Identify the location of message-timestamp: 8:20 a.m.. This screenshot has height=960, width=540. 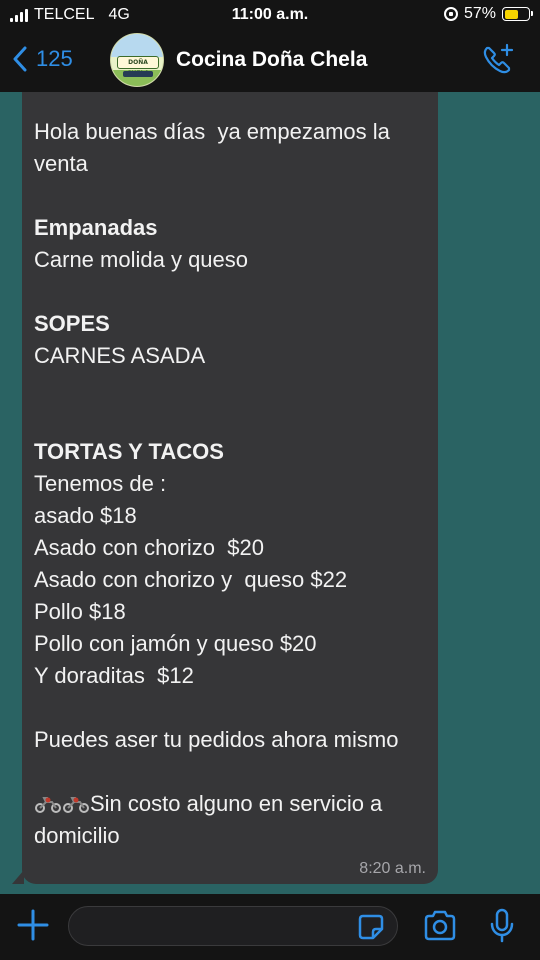
(392, 868).